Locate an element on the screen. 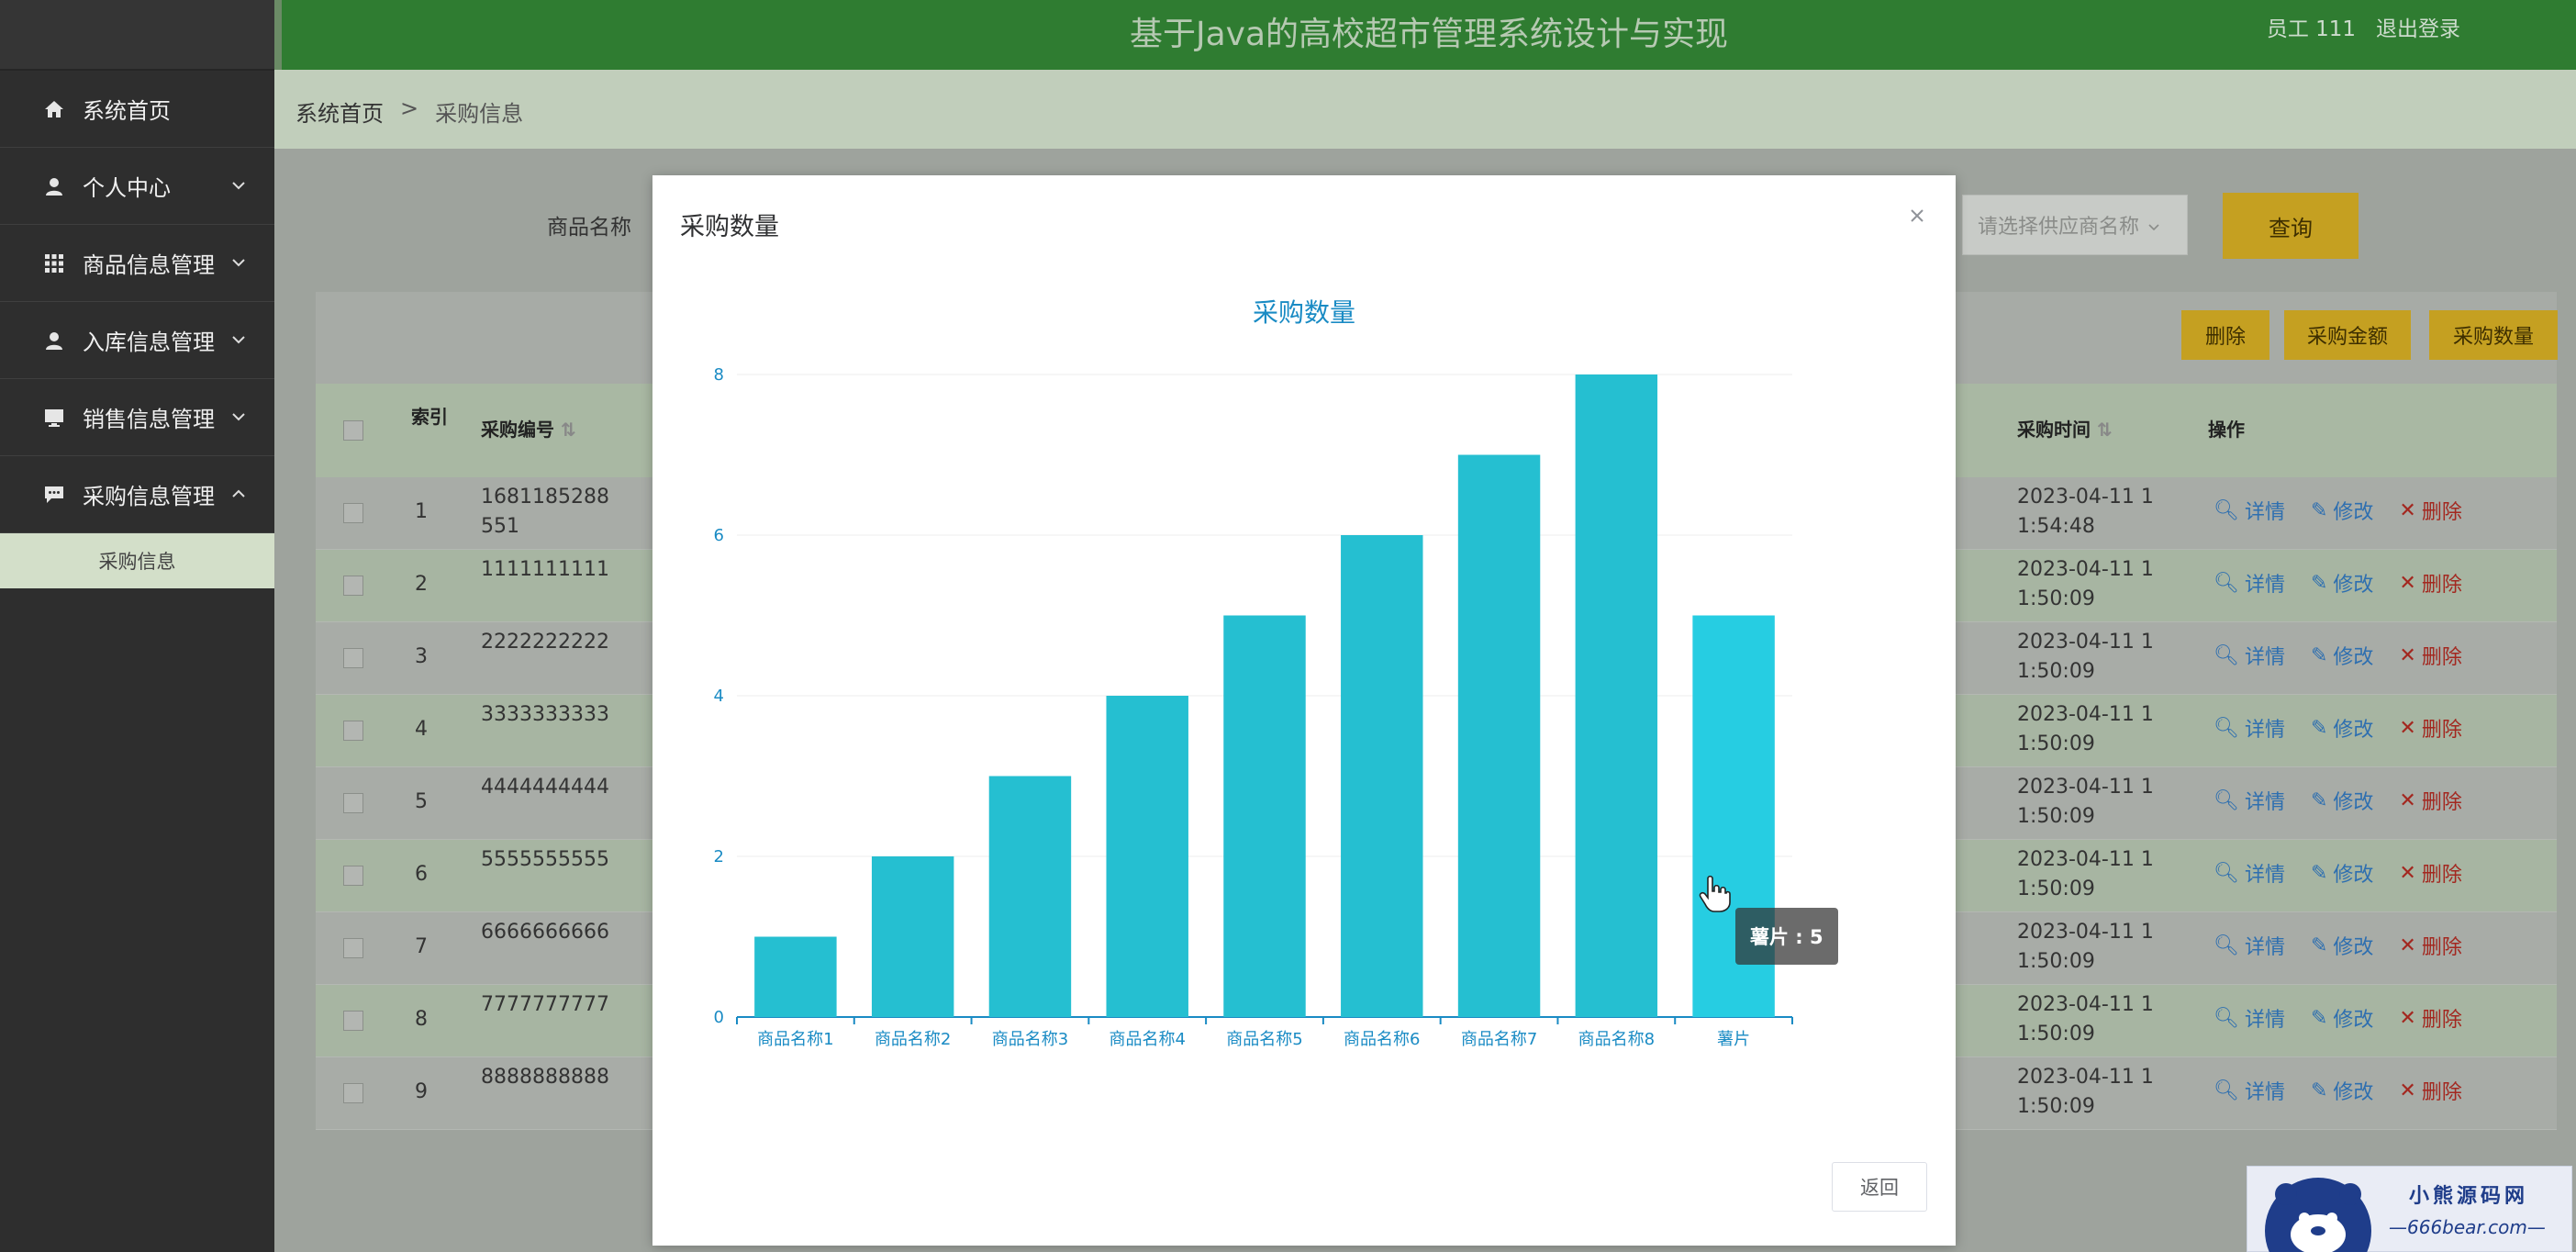 The height and width of the screenshot is (1252, 2576). sidebar-item-purchase: 采购信息管理 is located at coordinates (137, 494).